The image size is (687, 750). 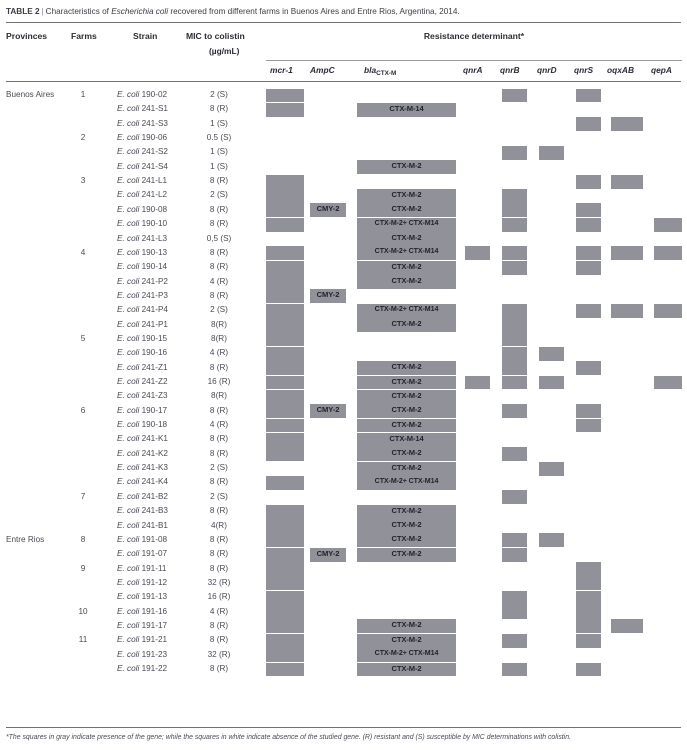 I want to click on strain-name: E. coli 190-14, so click(x=142, y=267).